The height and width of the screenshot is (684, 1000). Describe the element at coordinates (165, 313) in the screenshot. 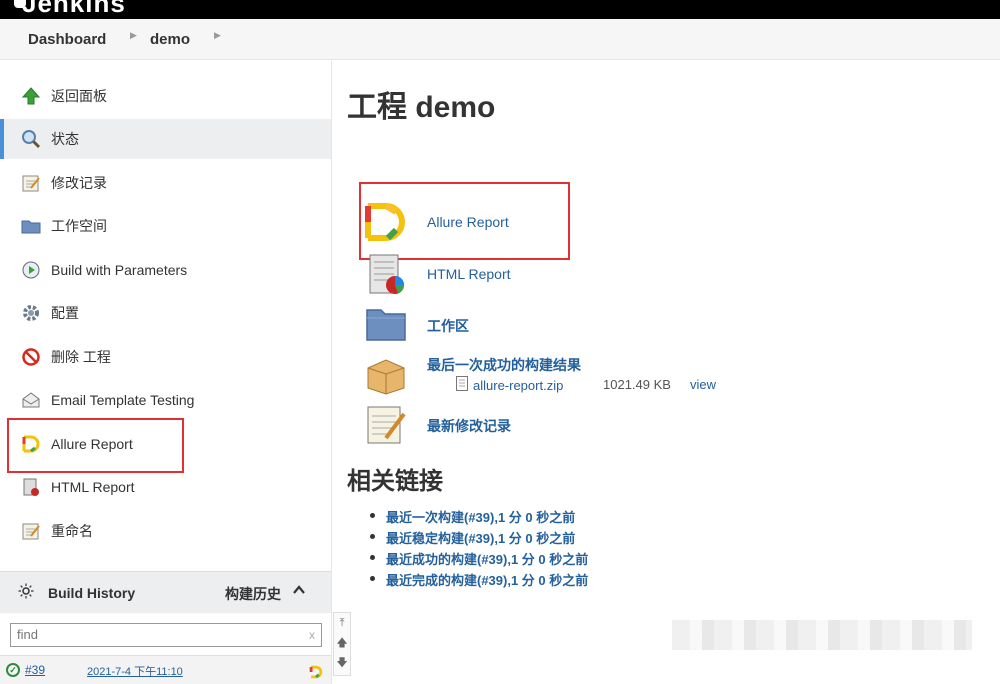

I see `sidebar-item-configure: 配置` at that location.